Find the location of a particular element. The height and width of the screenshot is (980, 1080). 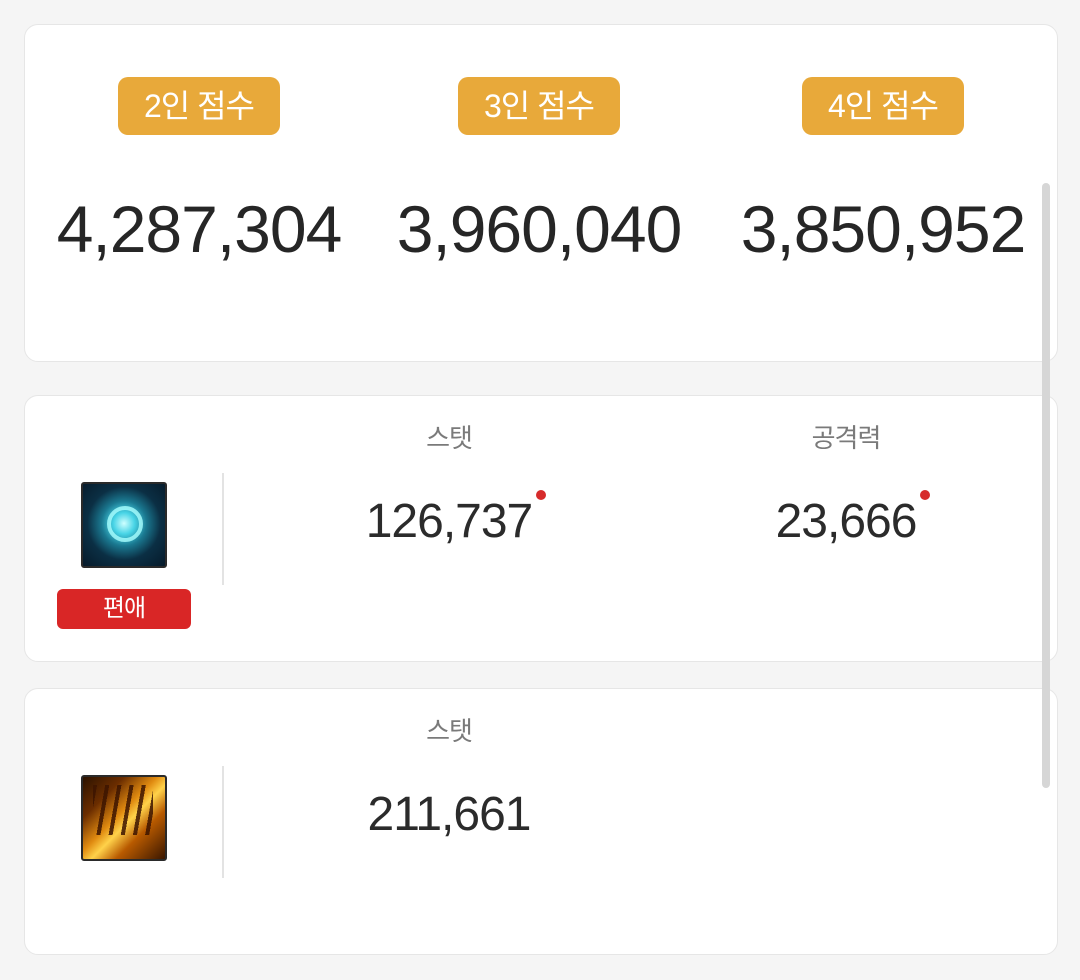

score-badge-3p: 3인 점수 is located at coordinates (539, 106).